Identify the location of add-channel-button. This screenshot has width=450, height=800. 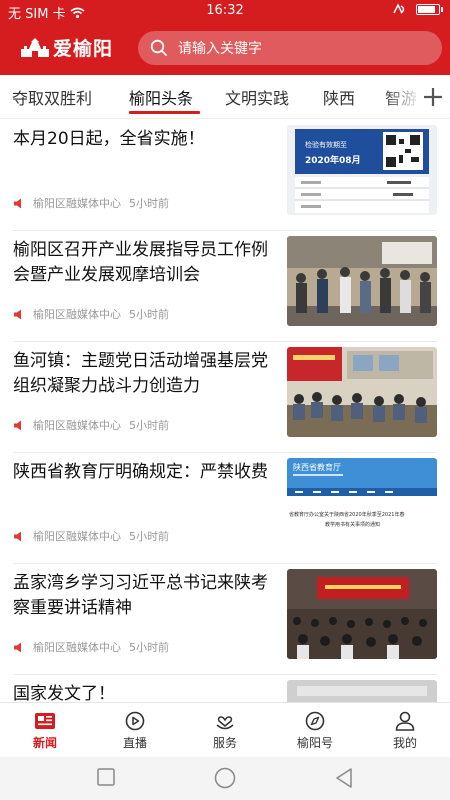
(433, 96).